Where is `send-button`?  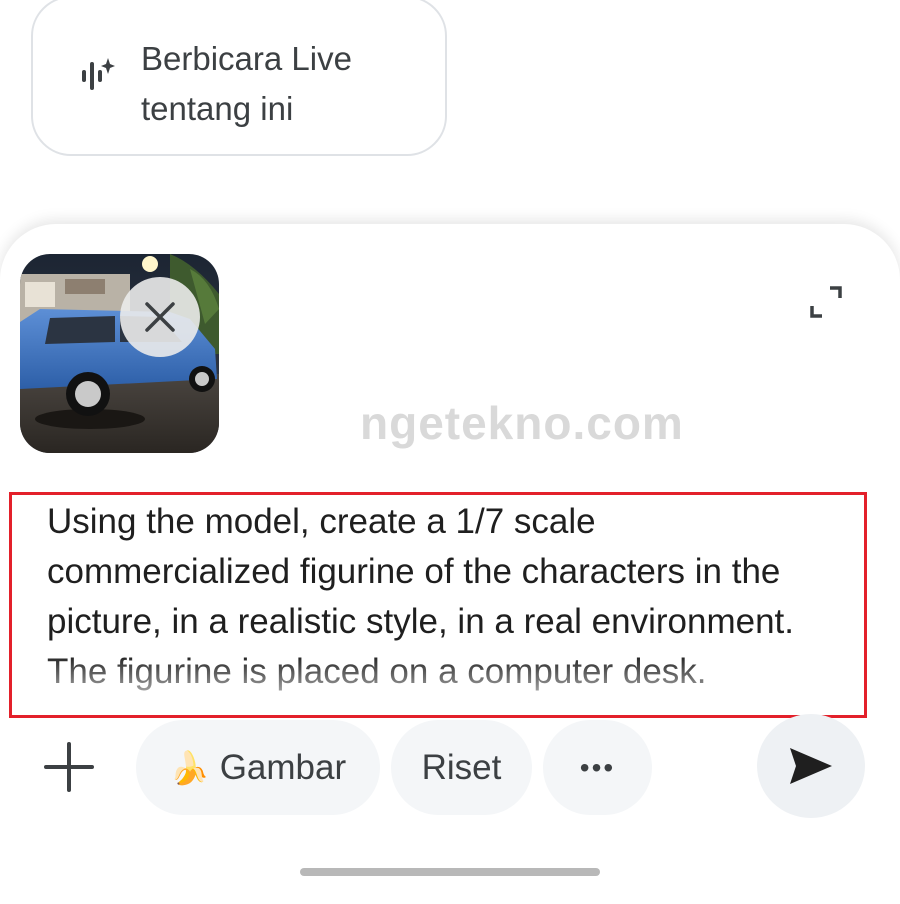
send-button is located at coordinates (811, 766).